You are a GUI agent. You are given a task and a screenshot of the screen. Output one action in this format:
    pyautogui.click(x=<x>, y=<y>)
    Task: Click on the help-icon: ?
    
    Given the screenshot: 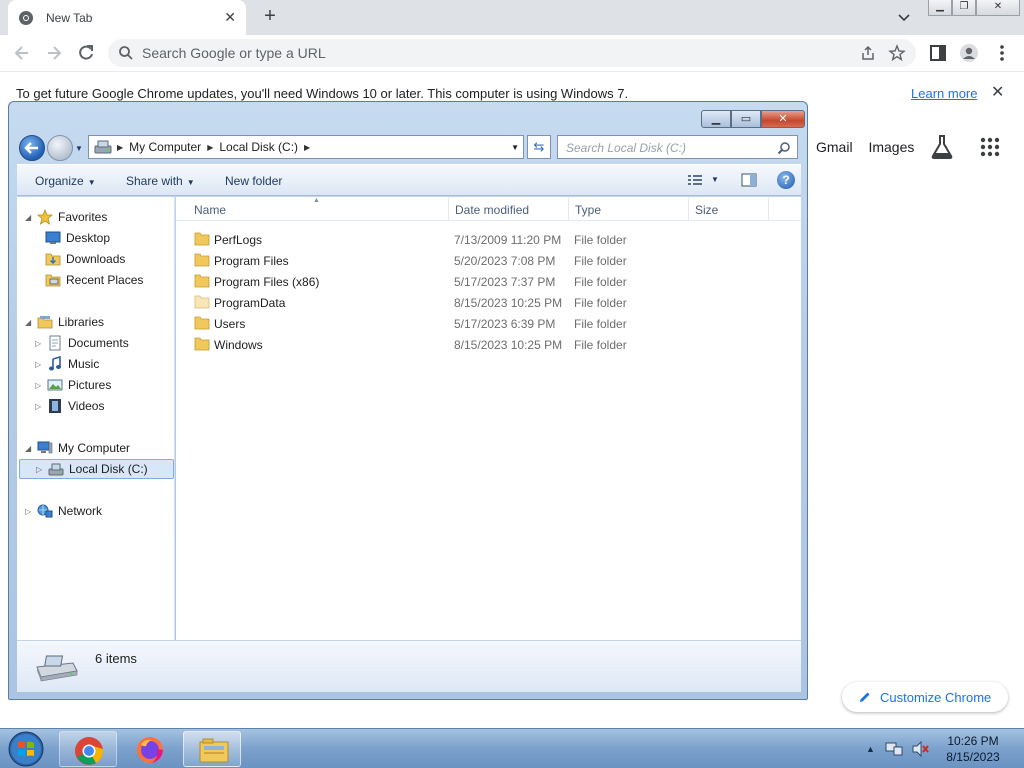 What is the action you would take?
    pyautogui.click(x=786, y=180)
    